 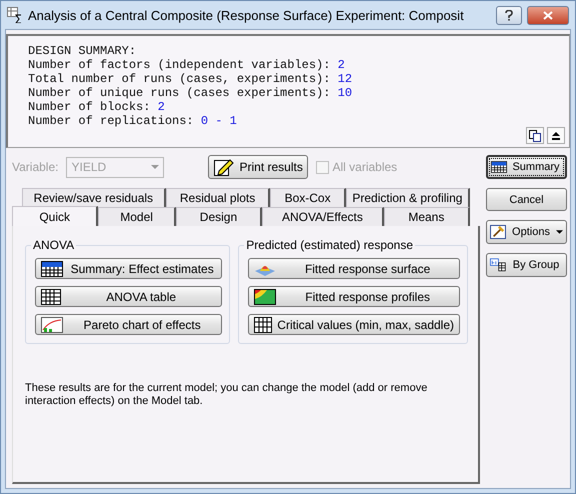 I want to click on pareto-chart-icon, so click(x=52, y=324).